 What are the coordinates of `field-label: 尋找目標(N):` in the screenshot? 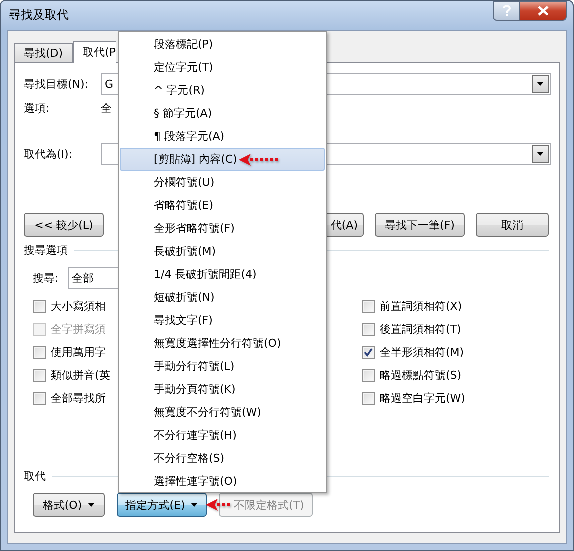 It's located at (57, 84).